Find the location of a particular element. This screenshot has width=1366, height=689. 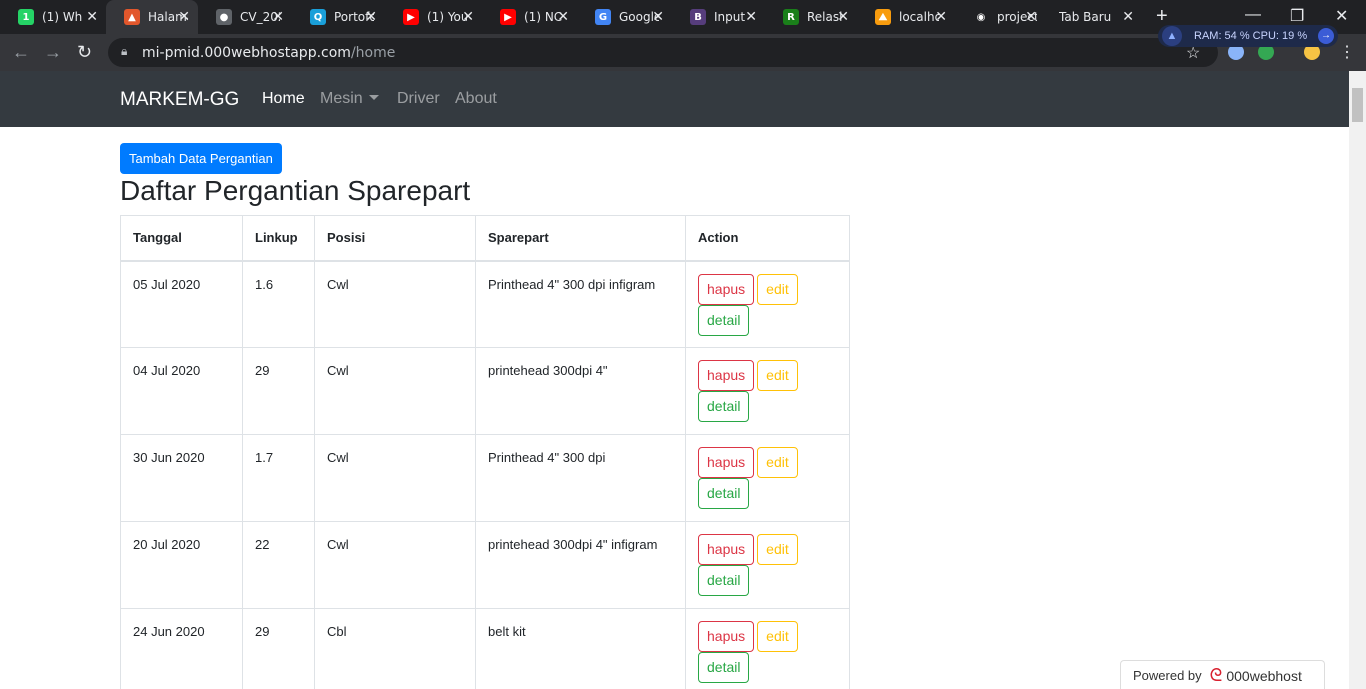

nav-link-mesin: Mesin is located at coordinates (349, 99).